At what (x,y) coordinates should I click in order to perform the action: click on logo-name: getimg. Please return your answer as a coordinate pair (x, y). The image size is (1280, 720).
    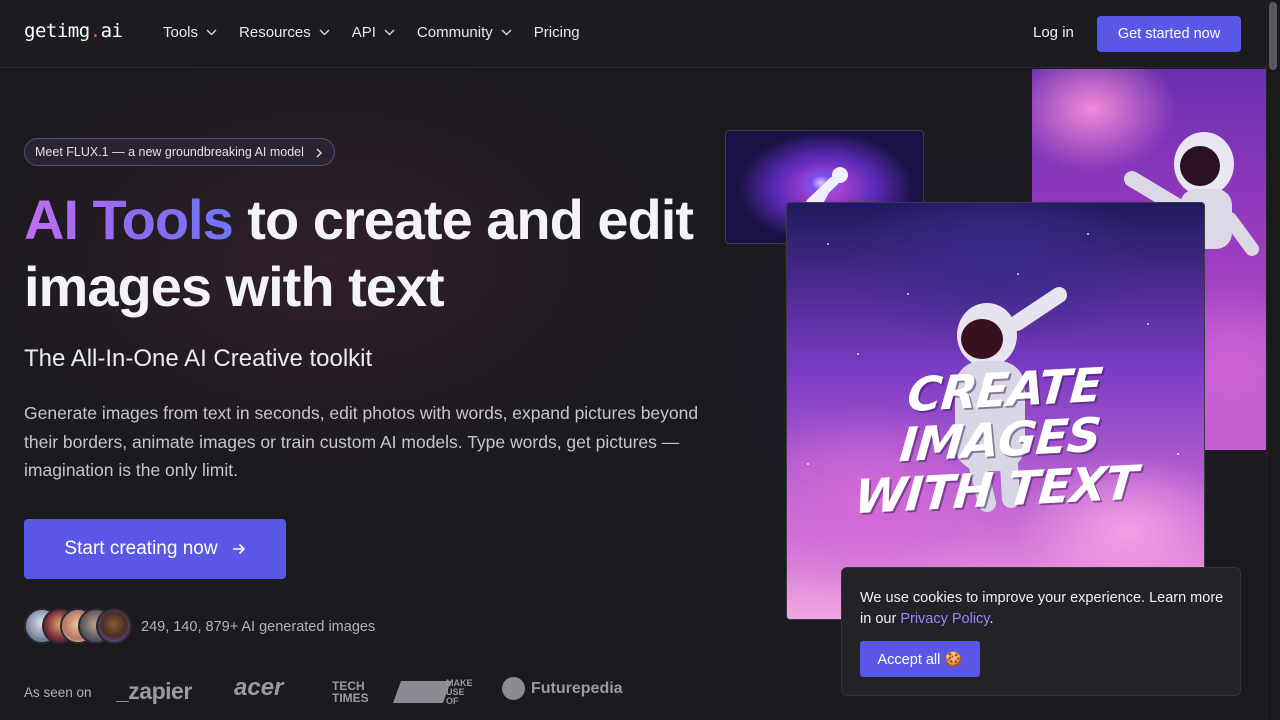
    Looking at the image, I should click on (57, 31).